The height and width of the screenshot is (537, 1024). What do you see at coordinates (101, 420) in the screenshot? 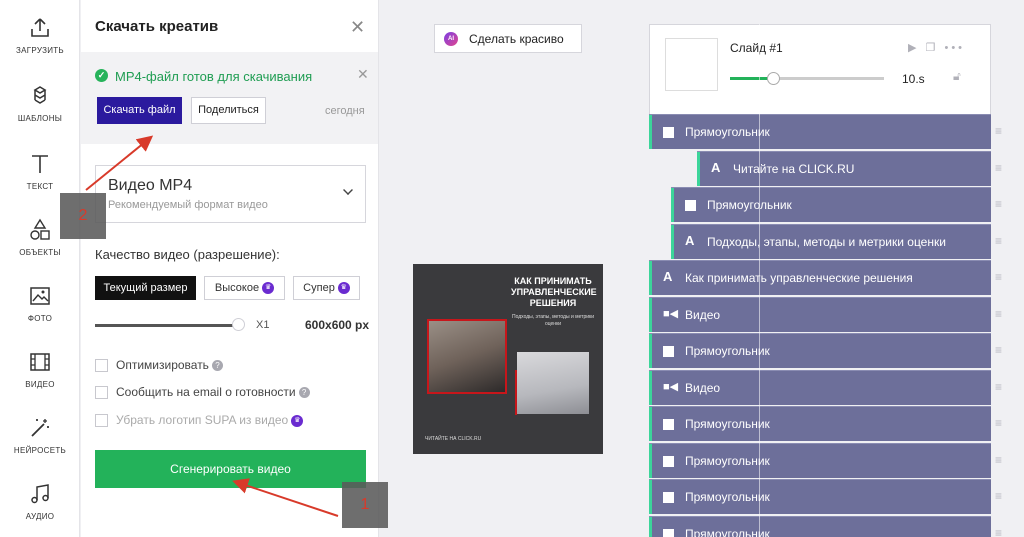
I see `remove-logo-checkbox` at bounding box center [101, 420].